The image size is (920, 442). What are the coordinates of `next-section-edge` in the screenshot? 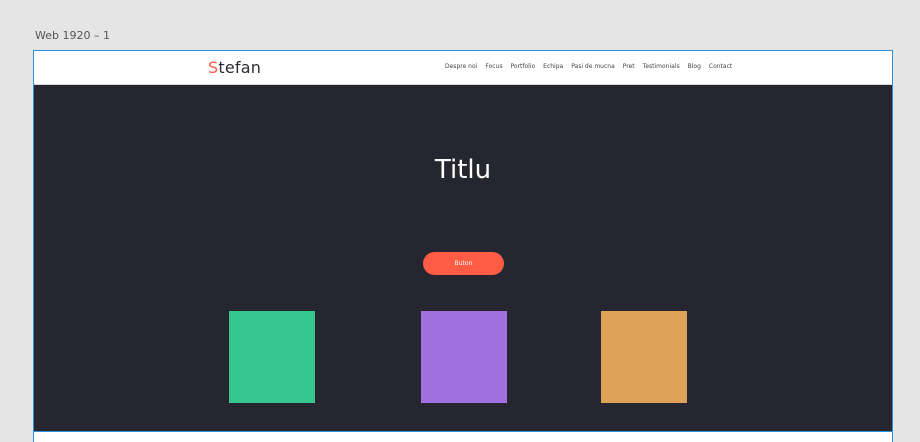 It's located at (463, 436).